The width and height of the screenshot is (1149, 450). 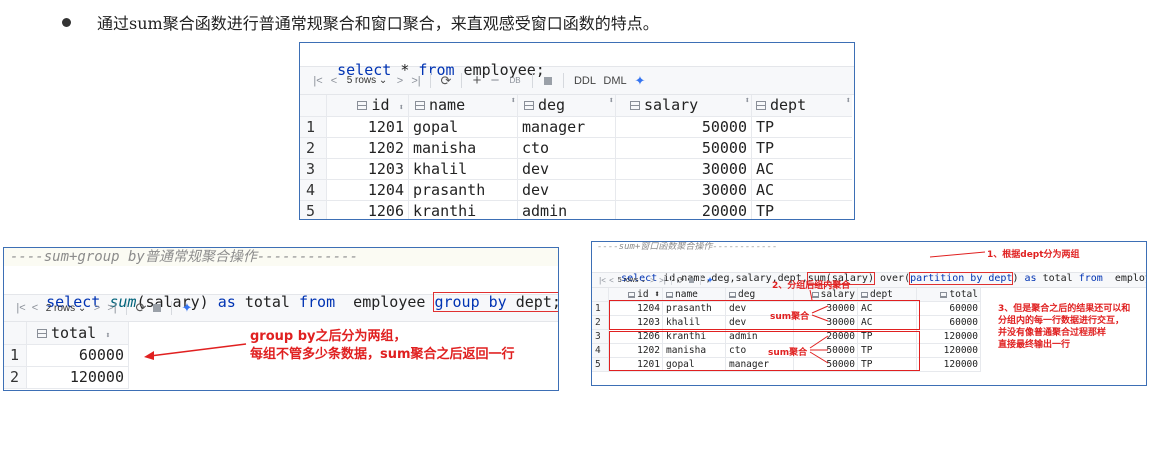 What do you see at coordinates (897, 307) in the screenshot?
I see `annotation-arrows` at bounding box center [897, 307].